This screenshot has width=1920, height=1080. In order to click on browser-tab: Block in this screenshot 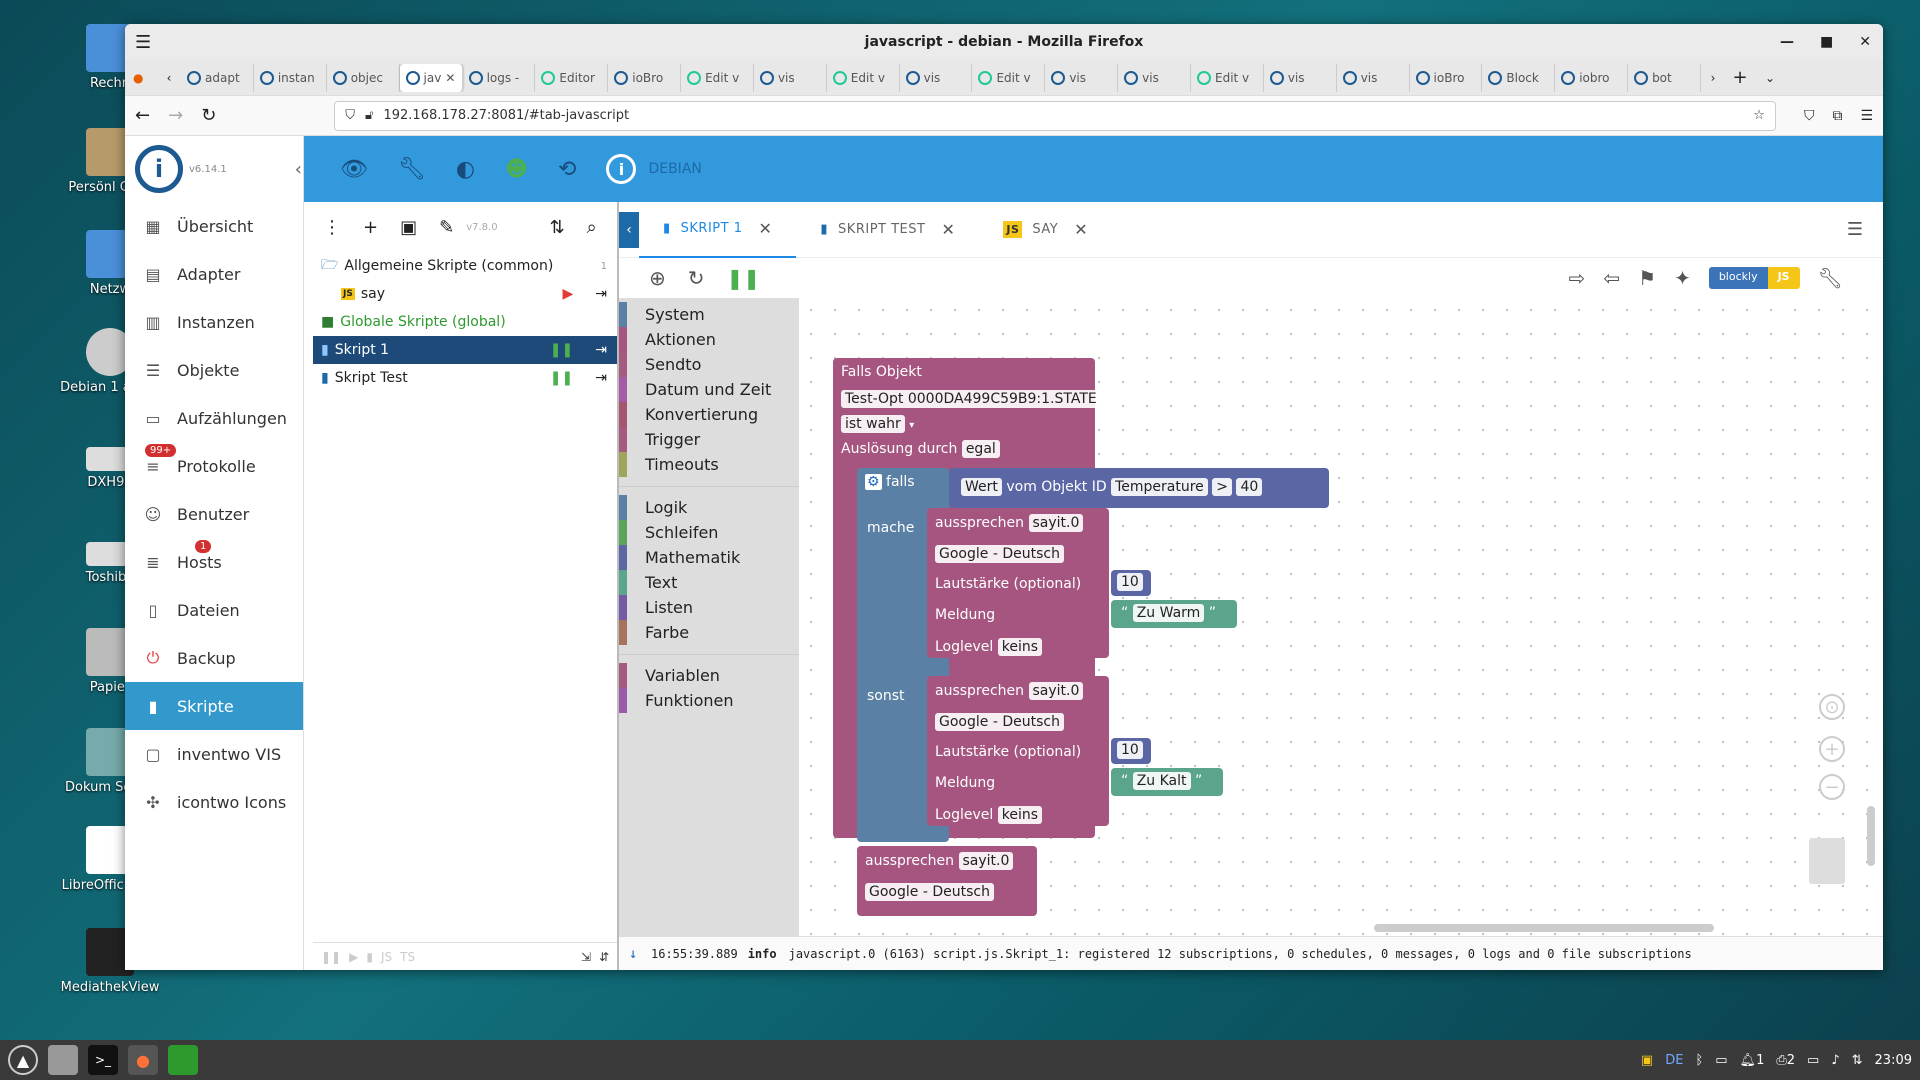, I will do `click(1519, 77)`.